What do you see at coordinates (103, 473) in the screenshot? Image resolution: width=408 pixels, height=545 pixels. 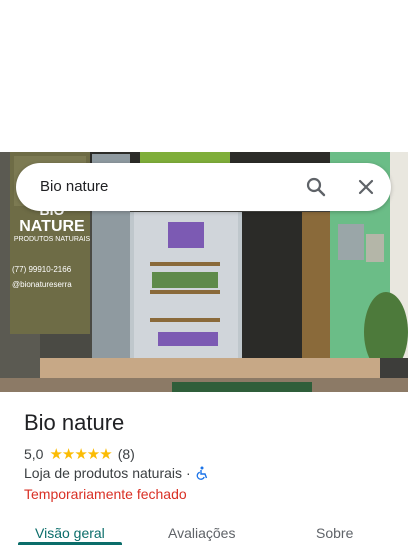 I see `place-category: Loja de produtos naturais` at bounding box center [103, 473].